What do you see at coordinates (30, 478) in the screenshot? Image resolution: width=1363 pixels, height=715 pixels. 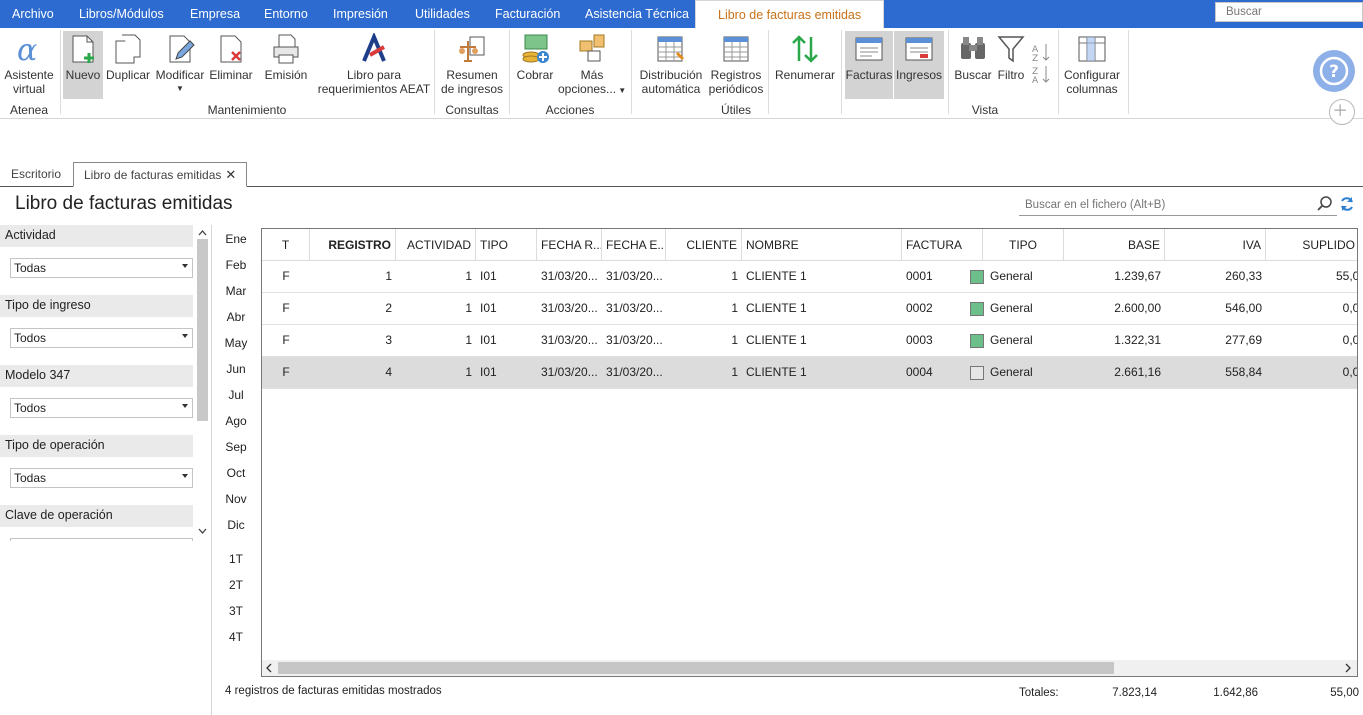 I see `select-value: Todas` at bounding box center [30, 478].